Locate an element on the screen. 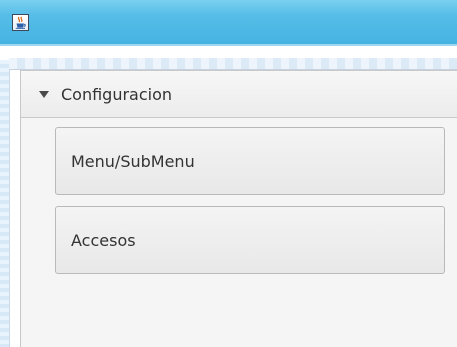  expand-arrow-icon is located at coordinates (44, 94).